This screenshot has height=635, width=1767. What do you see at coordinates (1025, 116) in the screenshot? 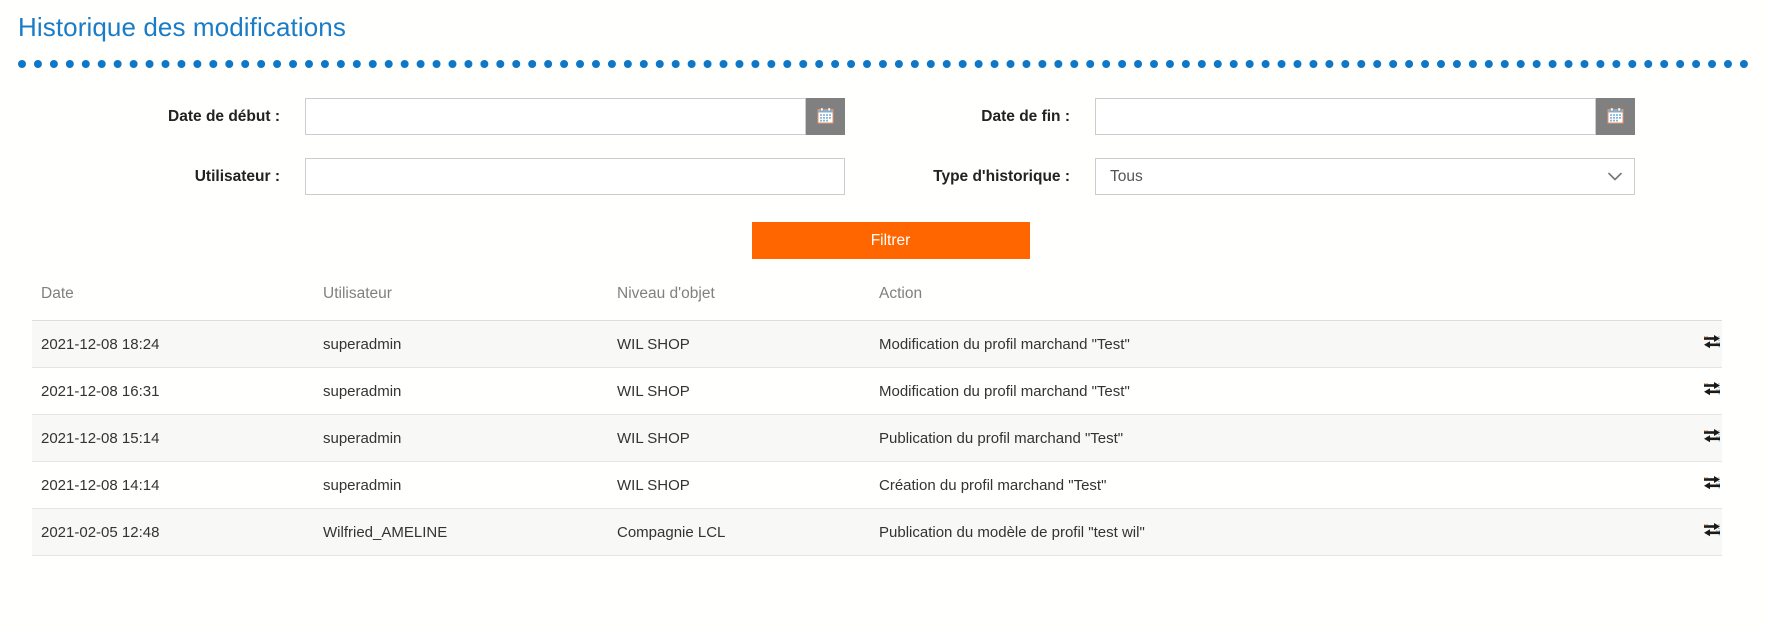
I see `date-fin-label: Date de fin :` at bounding box center [1025, 116].